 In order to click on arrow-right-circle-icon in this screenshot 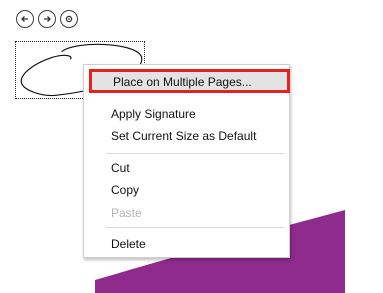, I will do `click(47, 19)`.